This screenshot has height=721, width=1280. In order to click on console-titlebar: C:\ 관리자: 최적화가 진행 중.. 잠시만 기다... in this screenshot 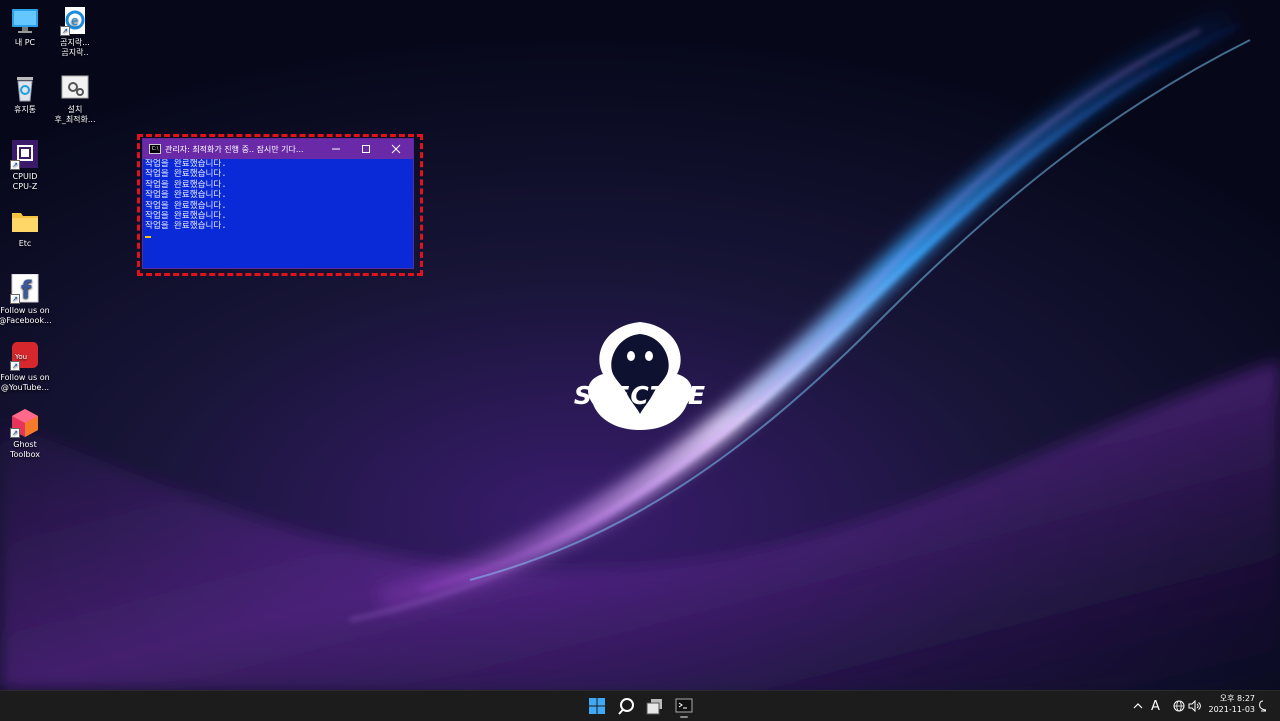, I will do `click(278, 149)`.